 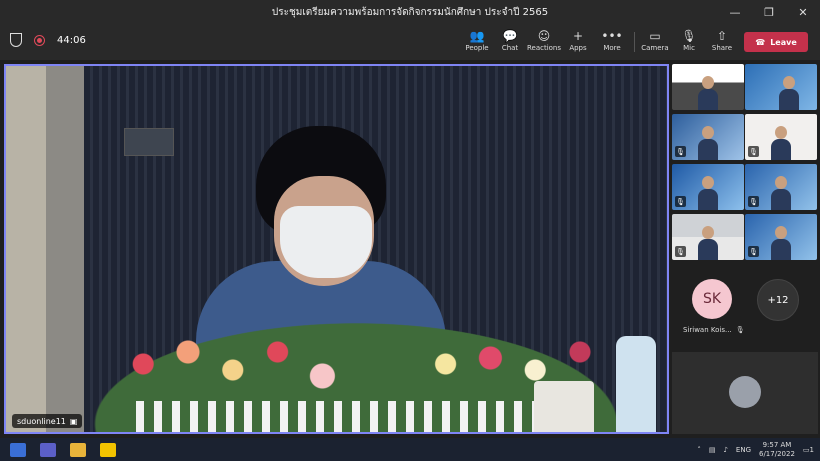 I want to click on phone-hangup-icon: ☎, so click(x=760, y=42).